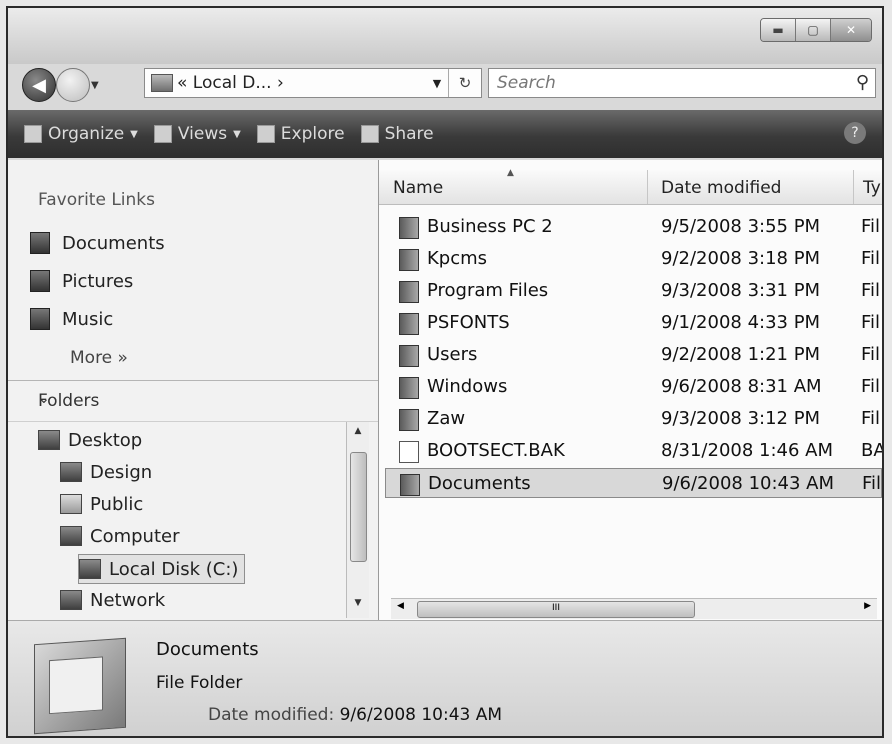 Image resolution: width=892 pixels, height=744 pixels. Describe the element at coordinates (682, 83) in the screenshot. I see `search-input: Search ⚲` at that location.